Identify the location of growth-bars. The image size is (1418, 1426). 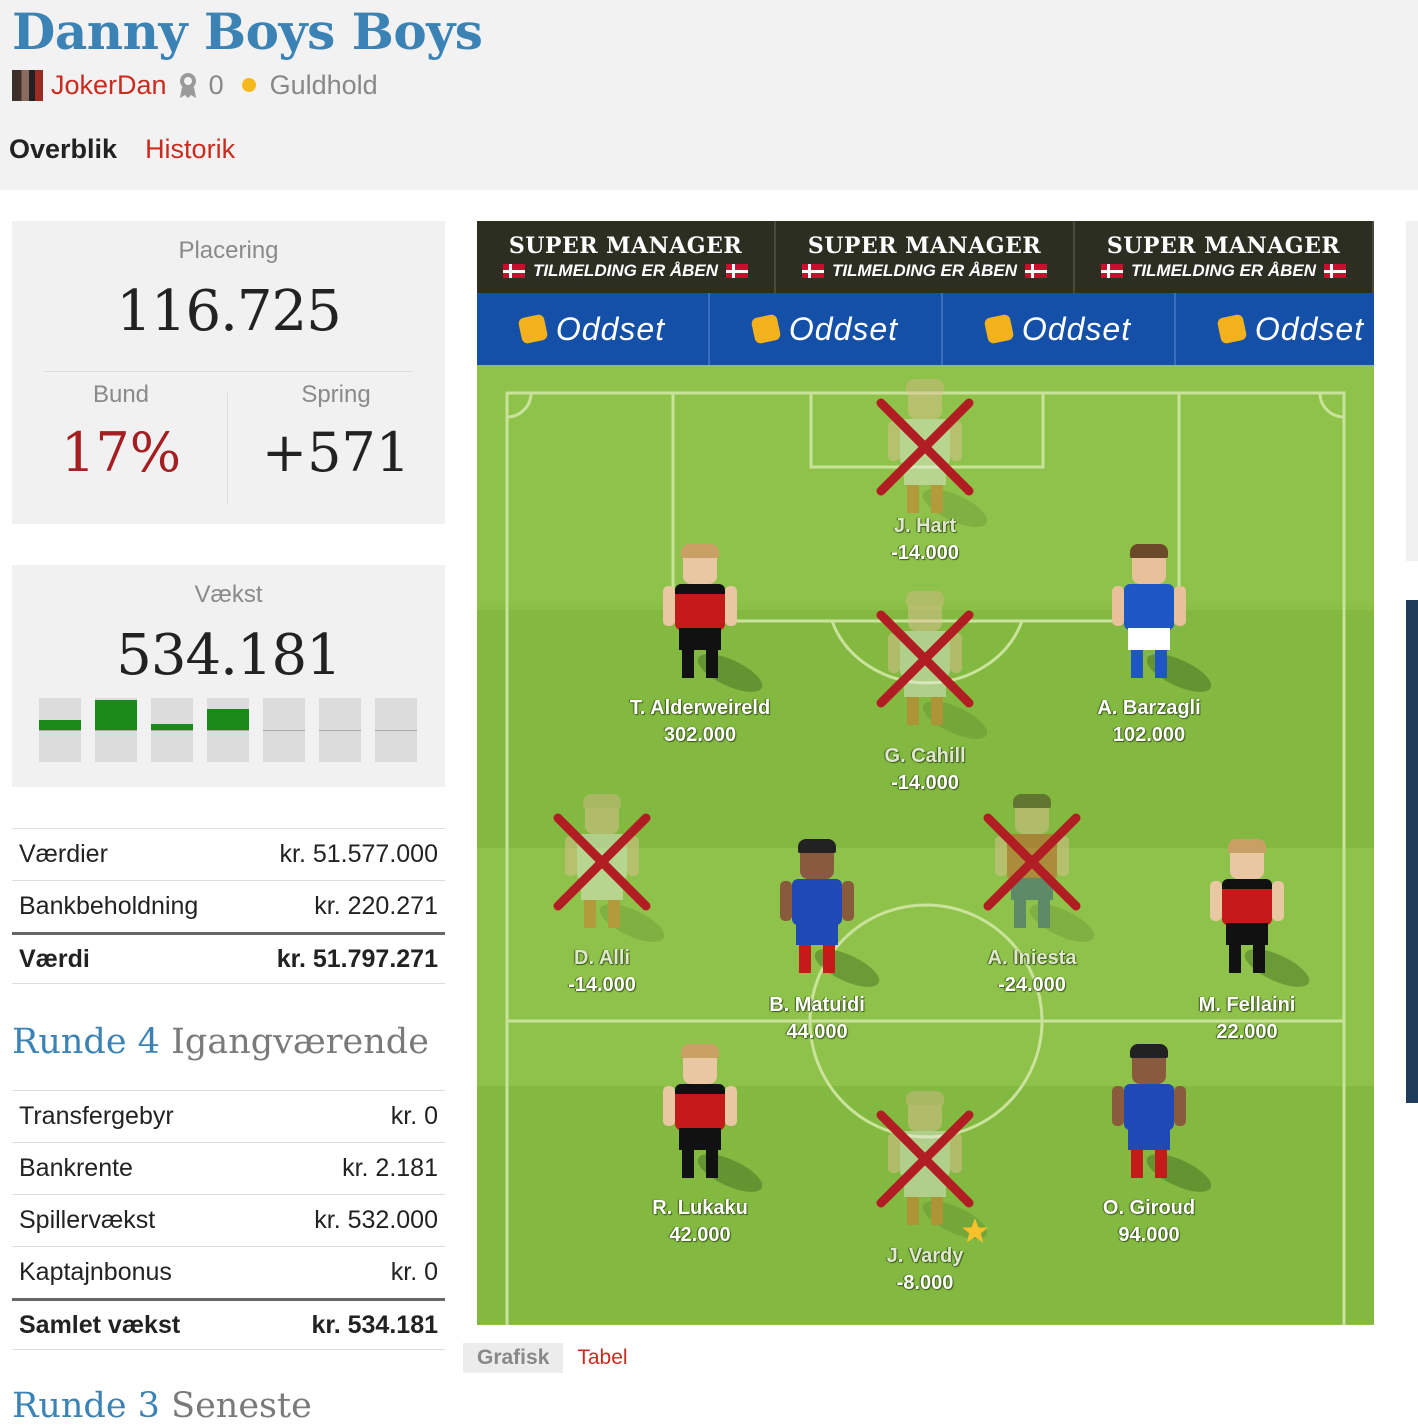
(228, 730).